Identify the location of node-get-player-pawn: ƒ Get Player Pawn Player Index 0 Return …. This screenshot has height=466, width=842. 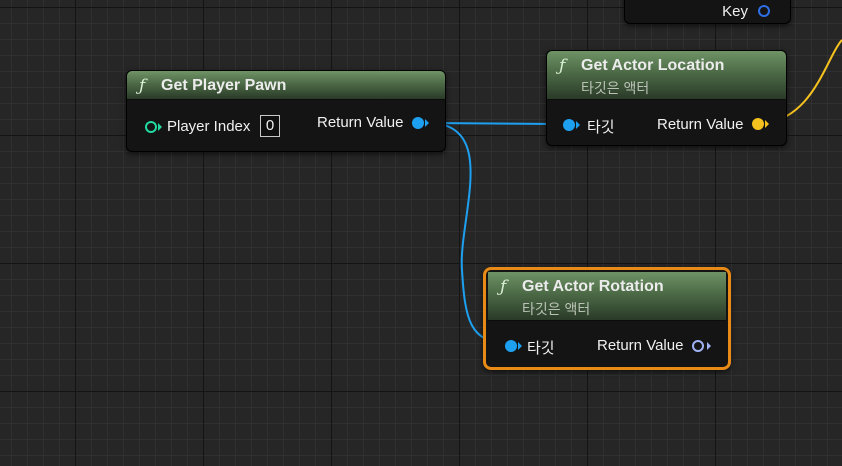
(286, 111).